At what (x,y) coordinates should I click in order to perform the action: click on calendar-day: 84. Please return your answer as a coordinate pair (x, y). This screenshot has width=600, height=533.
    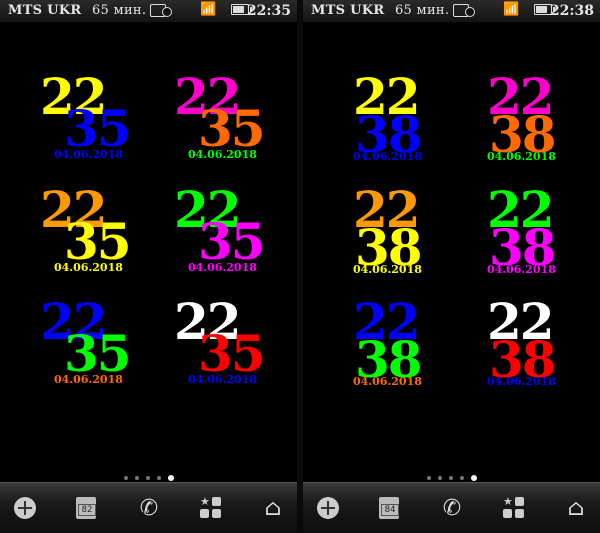
    Looking at the image, I should click on (390, 510).